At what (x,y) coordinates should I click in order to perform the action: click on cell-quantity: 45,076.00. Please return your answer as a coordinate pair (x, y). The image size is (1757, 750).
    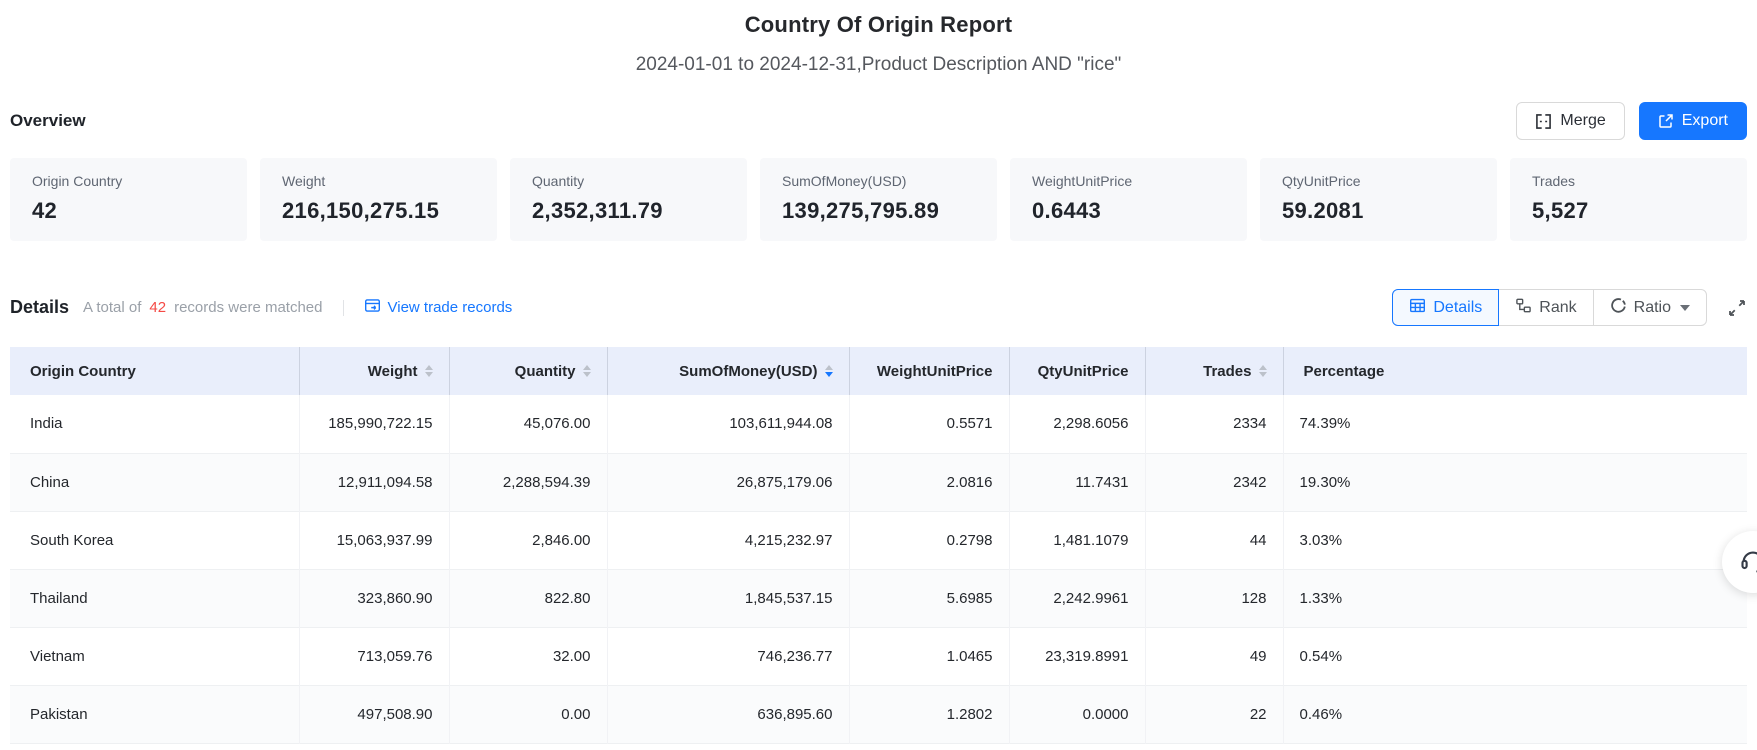
    Looking at the image, I should click on (528, 424).